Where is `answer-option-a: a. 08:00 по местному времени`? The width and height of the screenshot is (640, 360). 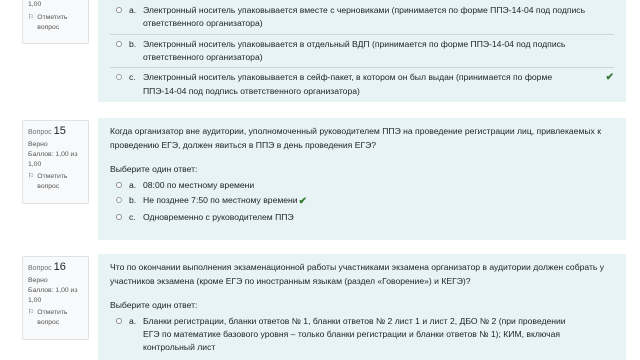 answer-option-a: a. 08:00 по местному времени is located at coordinates (362, 185).